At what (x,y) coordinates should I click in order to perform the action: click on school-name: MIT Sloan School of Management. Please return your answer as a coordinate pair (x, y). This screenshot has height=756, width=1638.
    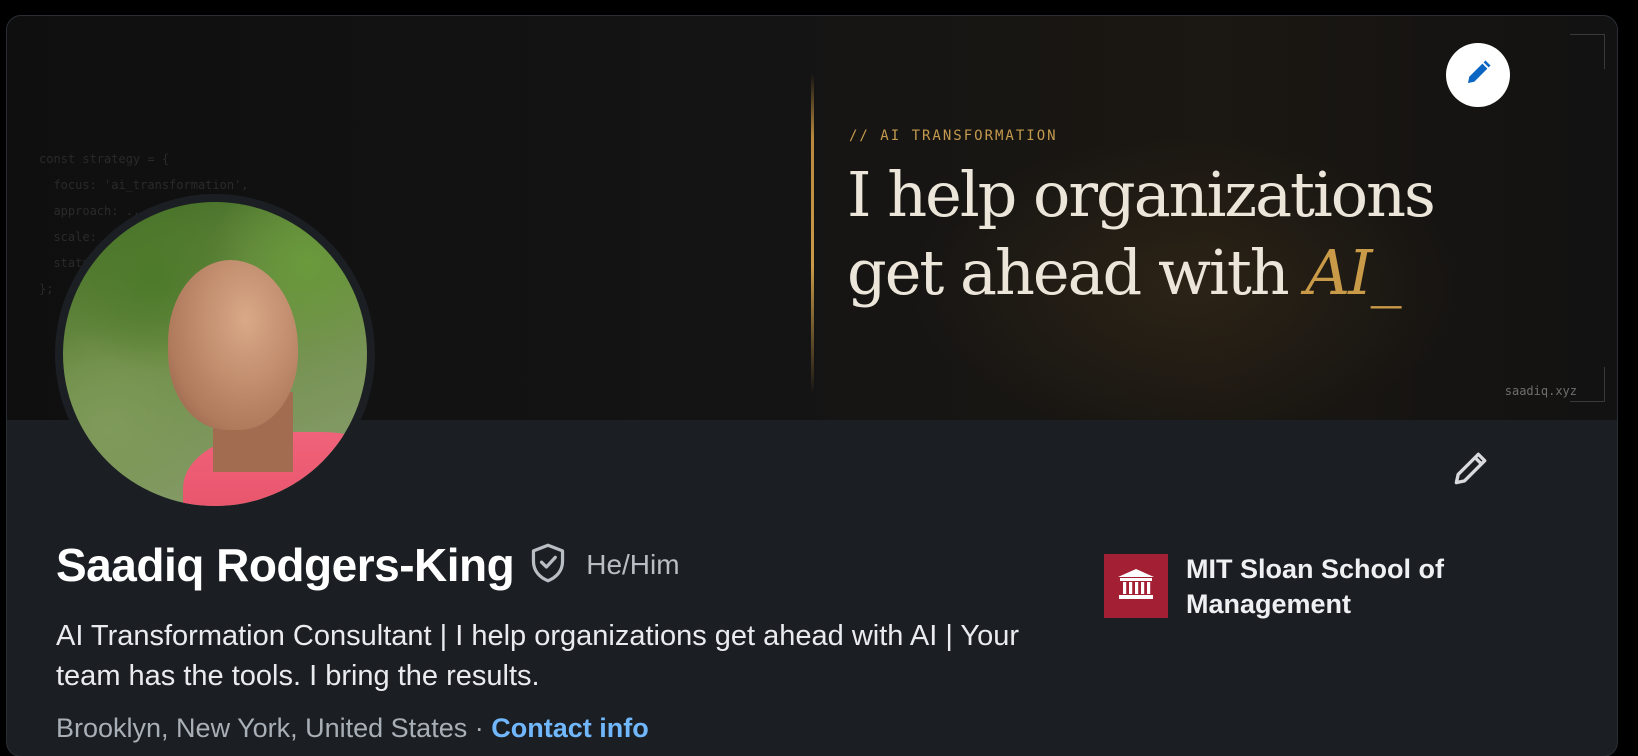
    Looking at the image, I should click on (1315, 586).